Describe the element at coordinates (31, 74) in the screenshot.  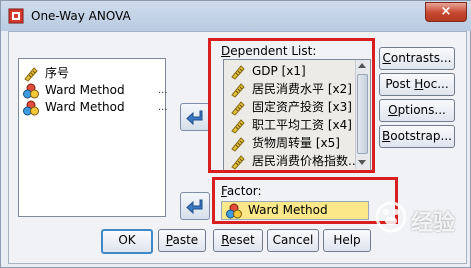
I see `ruler-icon` at that location.